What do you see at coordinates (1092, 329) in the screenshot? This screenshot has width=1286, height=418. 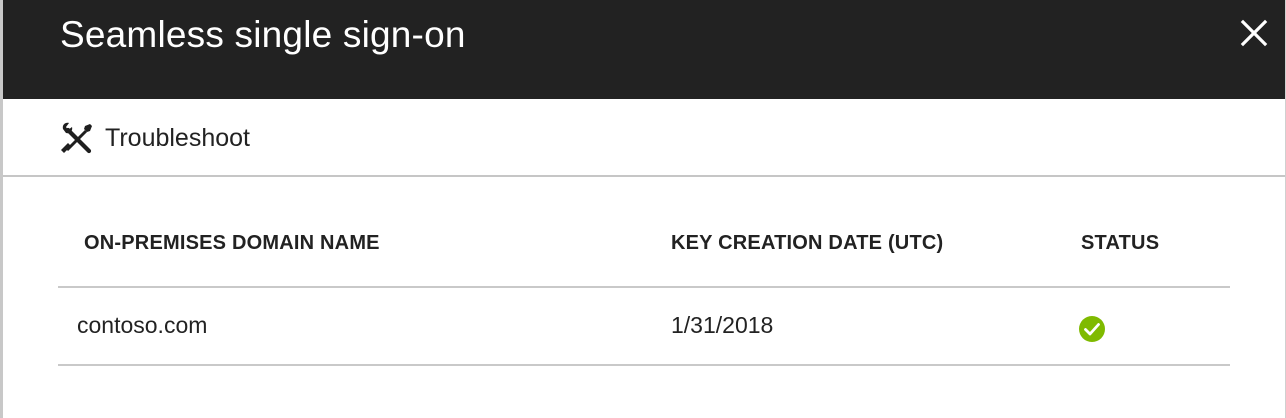 I see `check-circle-icon` at bounding box center [1092, 329].